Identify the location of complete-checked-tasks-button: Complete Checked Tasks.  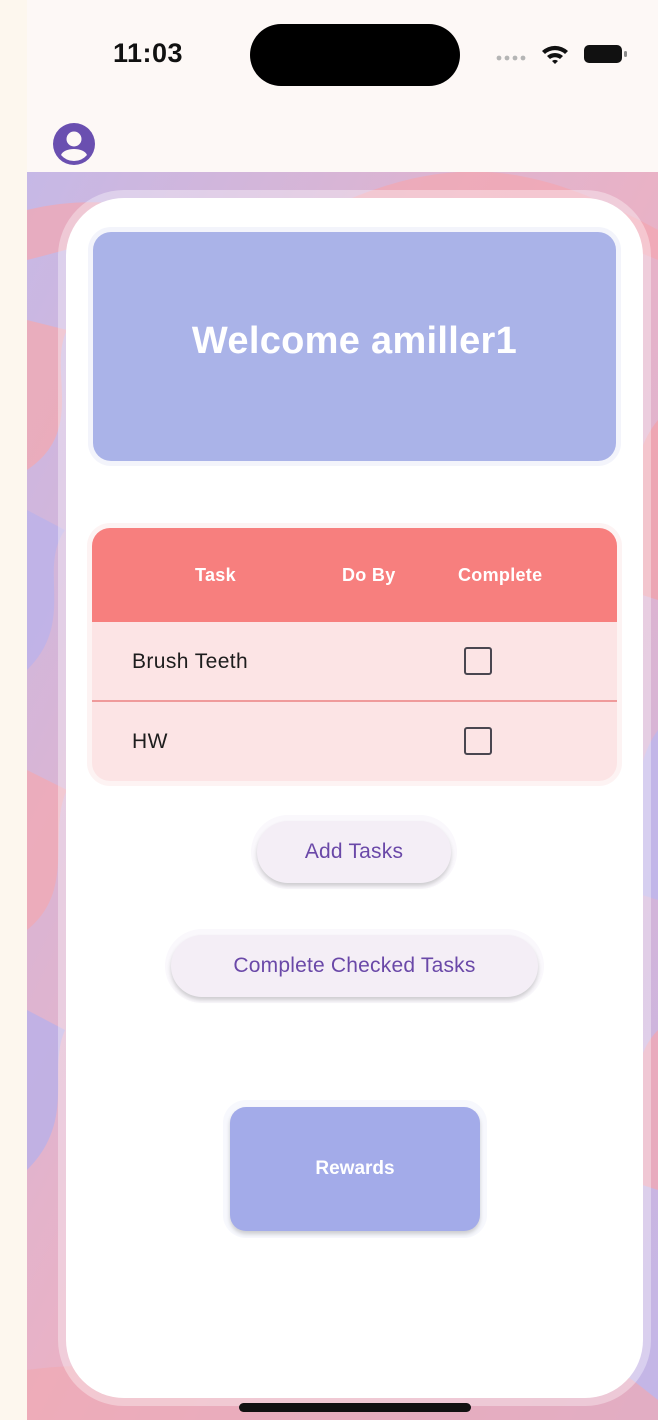
(354, 966).